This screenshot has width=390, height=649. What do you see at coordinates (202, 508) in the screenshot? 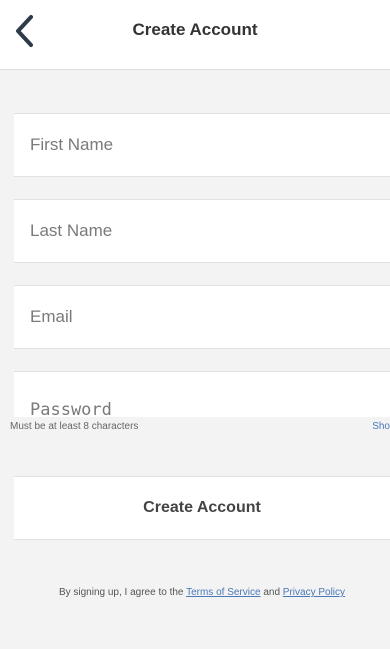
I see `create-account-button: Create Account` at bounding box center [202, 508].